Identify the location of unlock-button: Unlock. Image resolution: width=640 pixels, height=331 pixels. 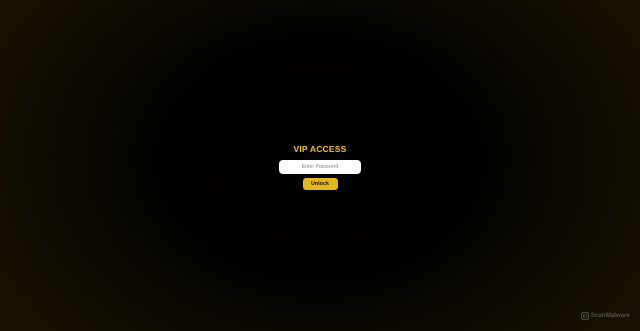
(320, 184).